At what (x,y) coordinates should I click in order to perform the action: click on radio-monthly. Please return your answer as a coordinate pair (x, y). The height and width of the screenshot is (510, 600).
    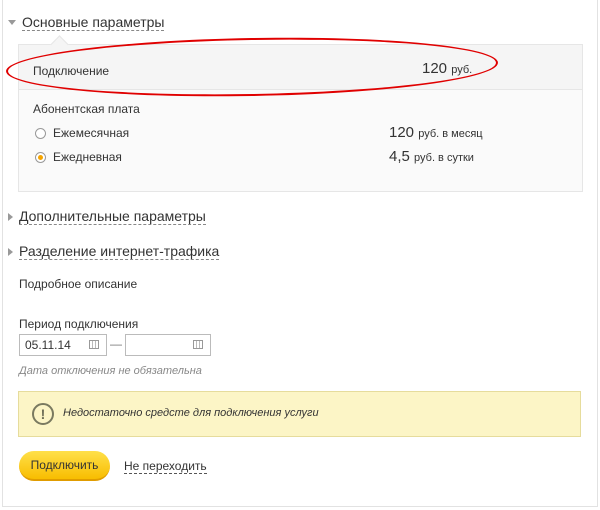
    Looking at the image, I should click on (40, 133).